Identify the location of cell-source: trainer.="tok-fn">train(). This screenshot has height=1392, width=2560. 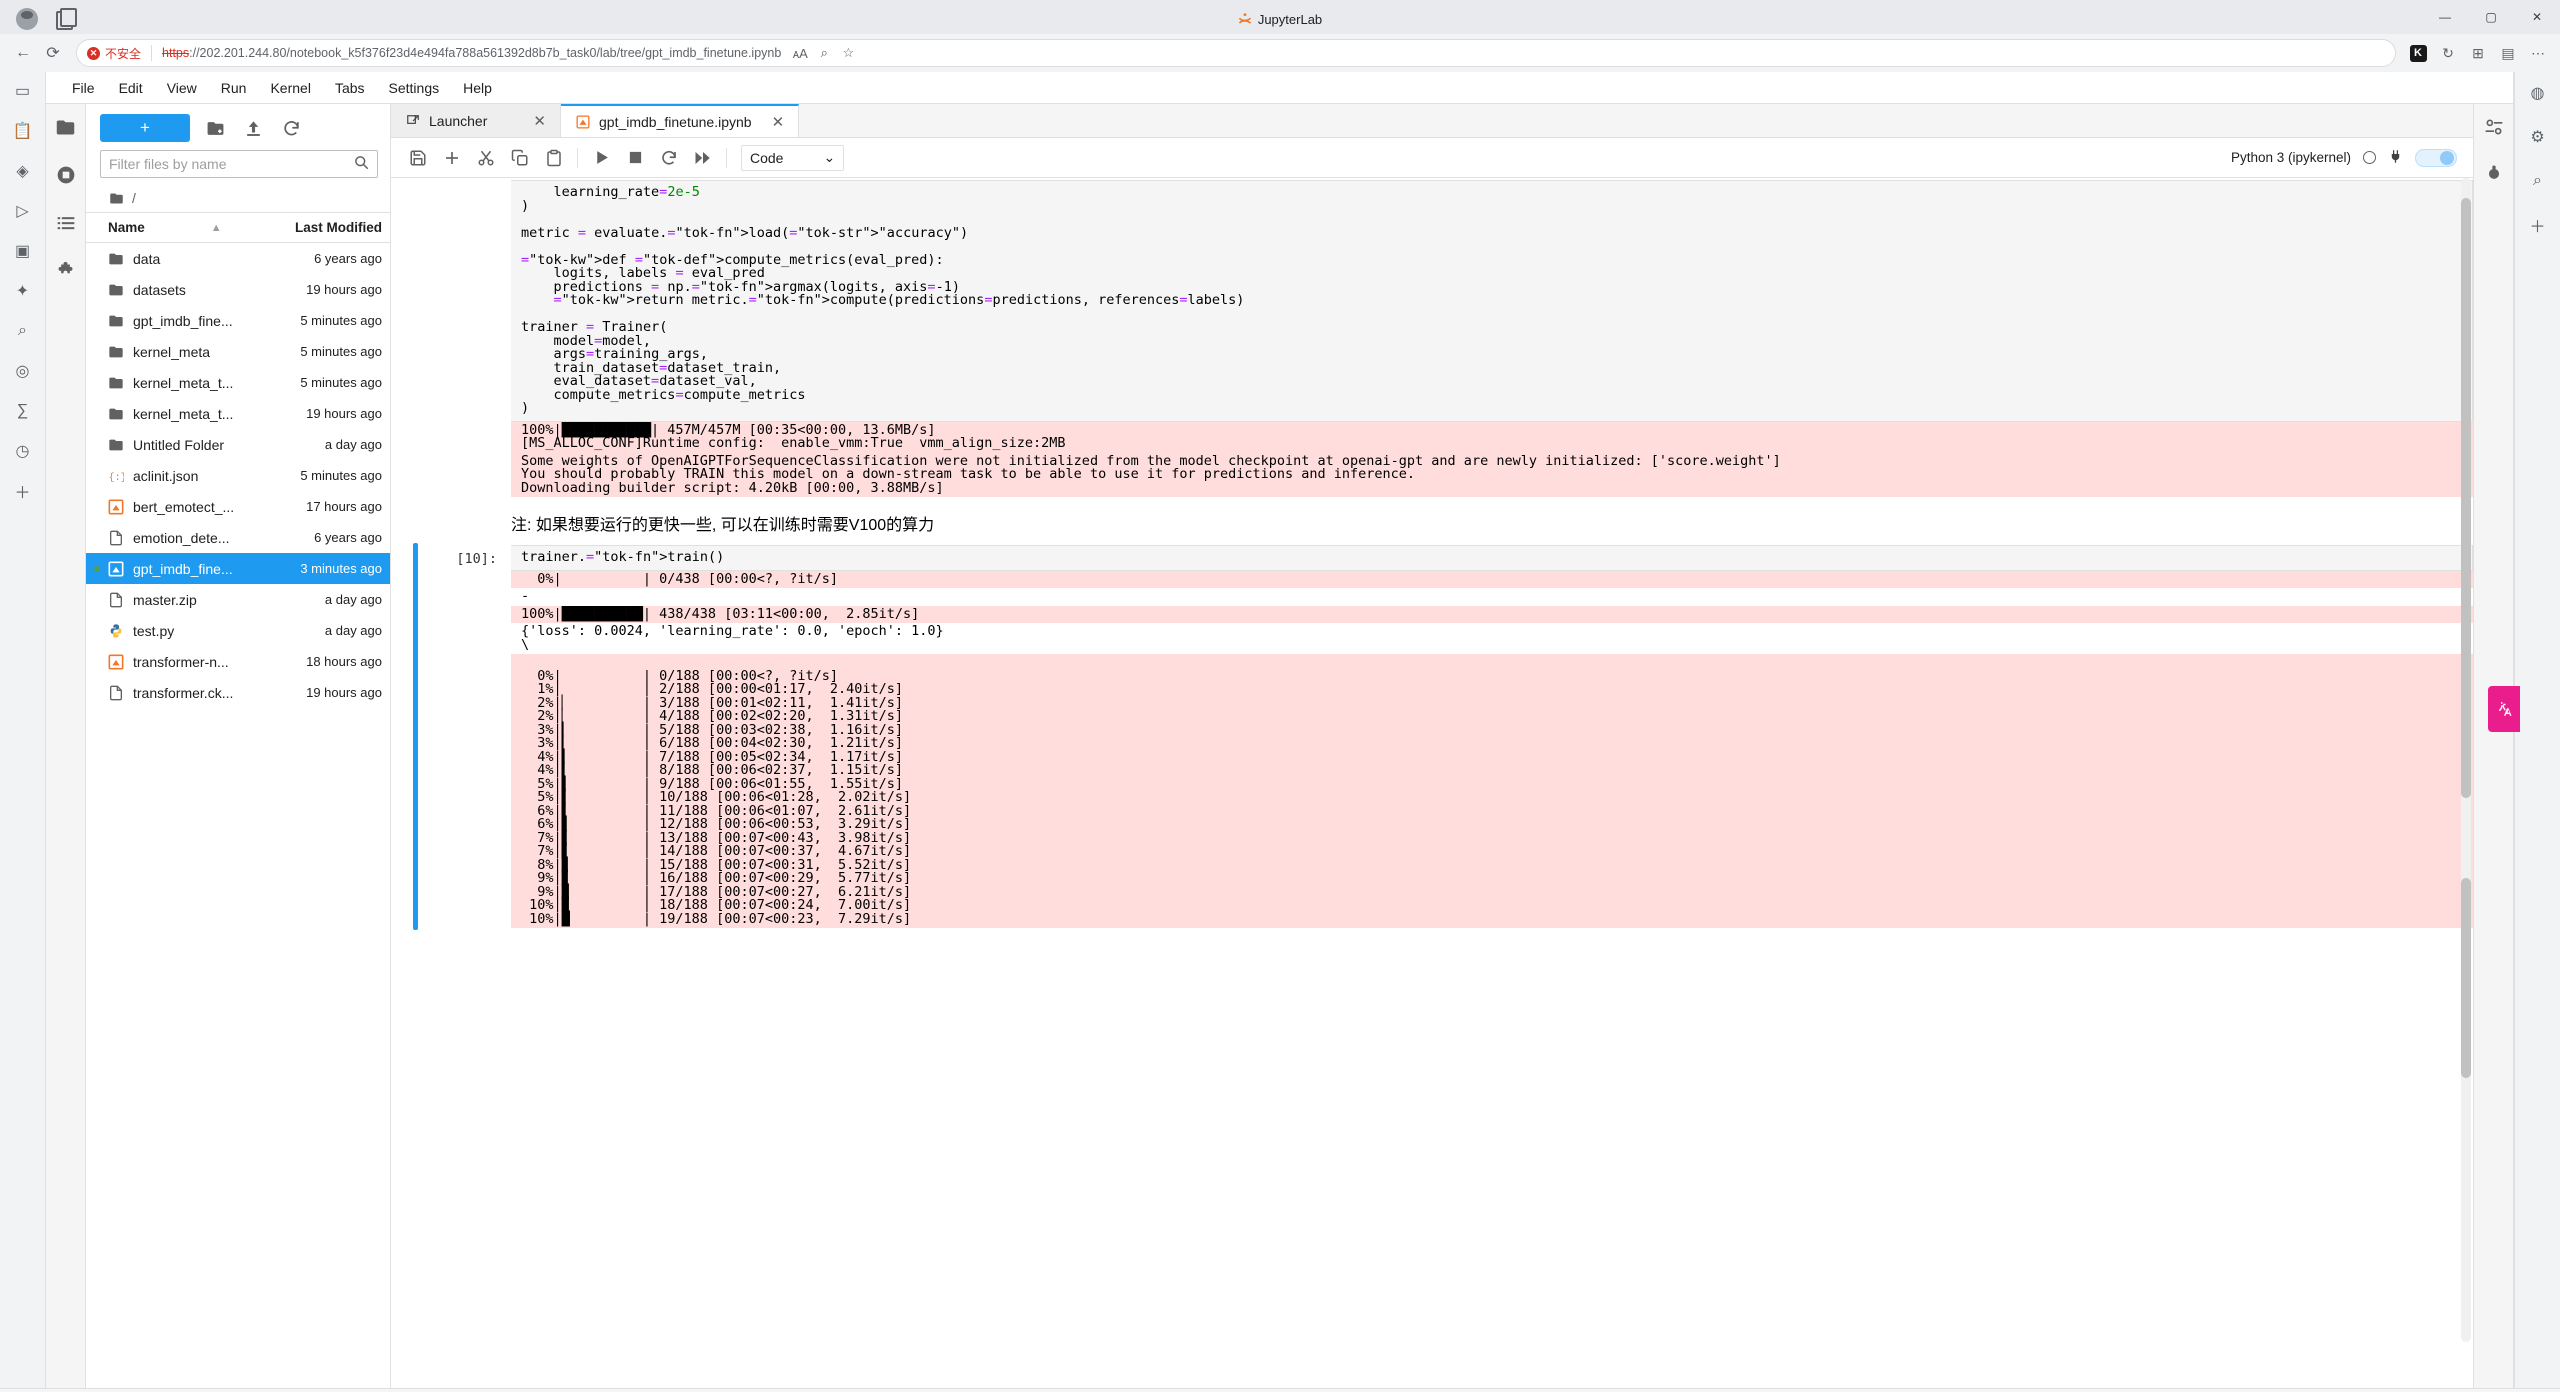
(1492, 558).